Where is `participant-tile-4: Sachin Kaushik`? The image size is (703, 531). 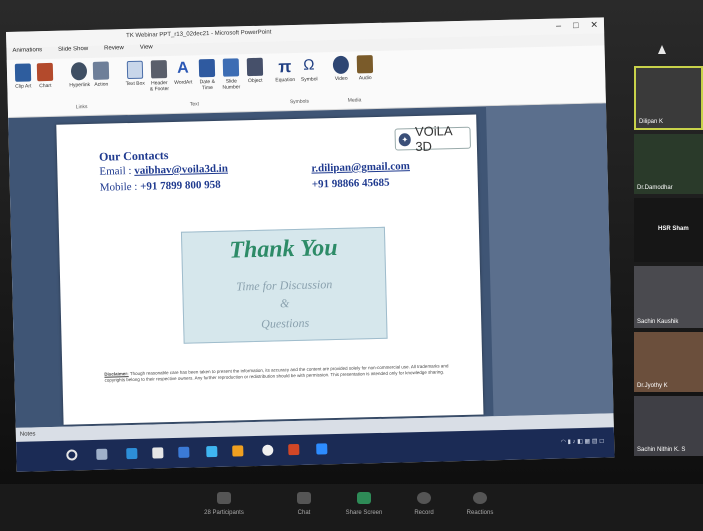 participant-tile-4: Sachin Kaushik is located at coordinates (668, 297).